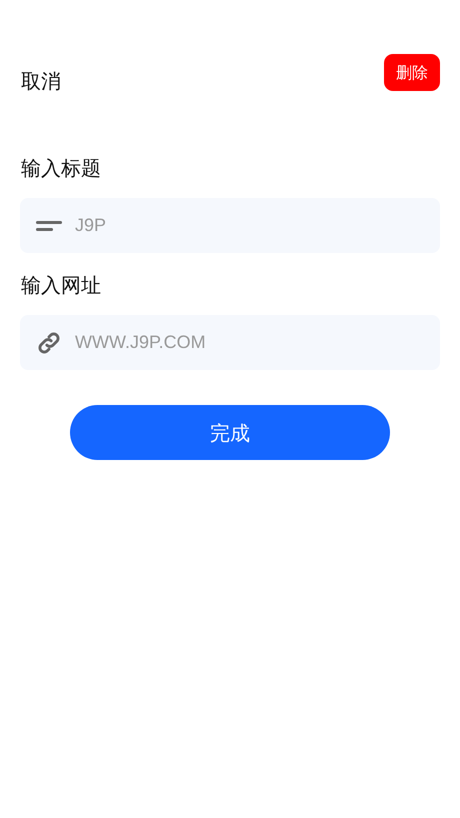 The image size is (460, 818). What do you see at coordinates (41, 81) in the screenshot?
I see `cancel-link: 取消` at bounding box center [41, 81].